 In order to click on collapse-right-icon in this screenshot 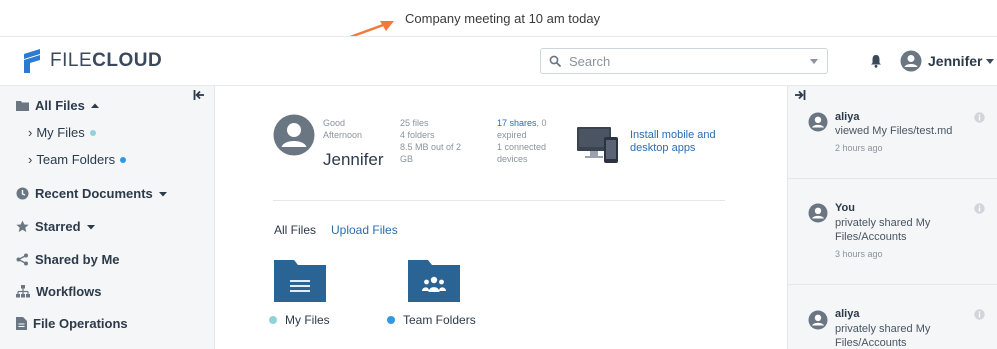, I will do `click(800, 95)`.